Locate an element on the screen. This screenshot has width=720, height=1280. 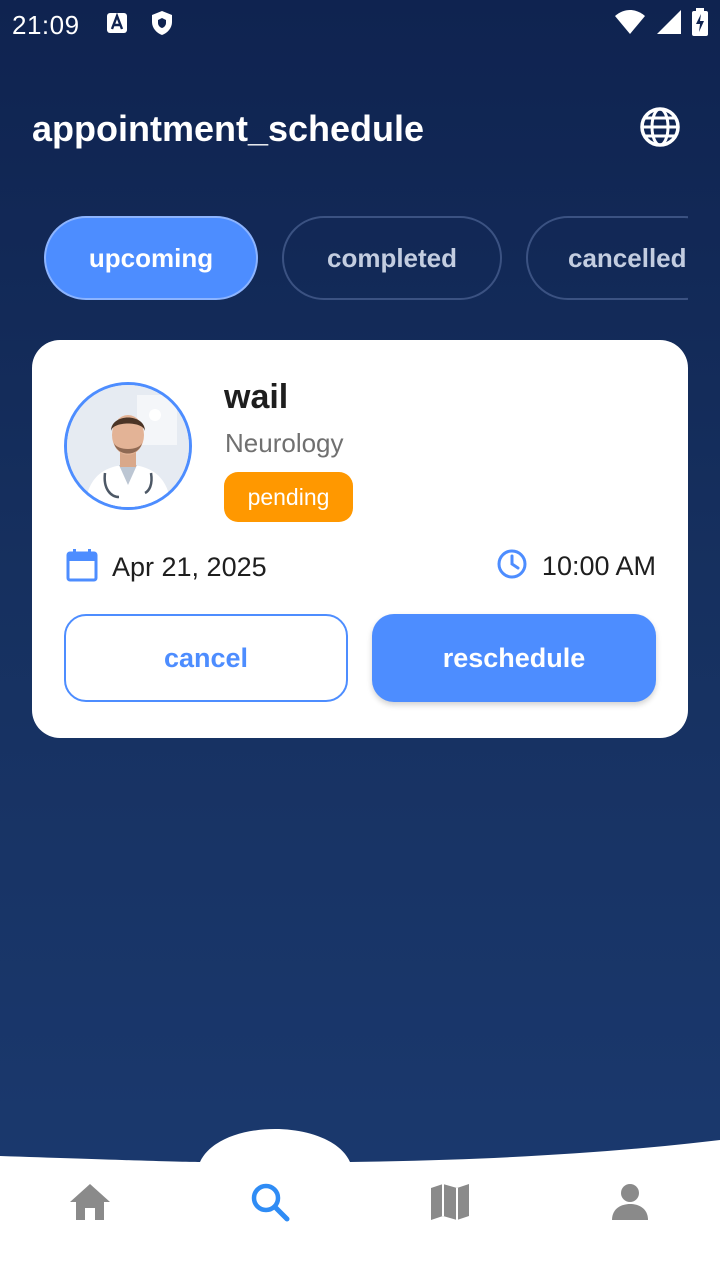
page-title: appointment_schedule is located at coordinates (228, 128).